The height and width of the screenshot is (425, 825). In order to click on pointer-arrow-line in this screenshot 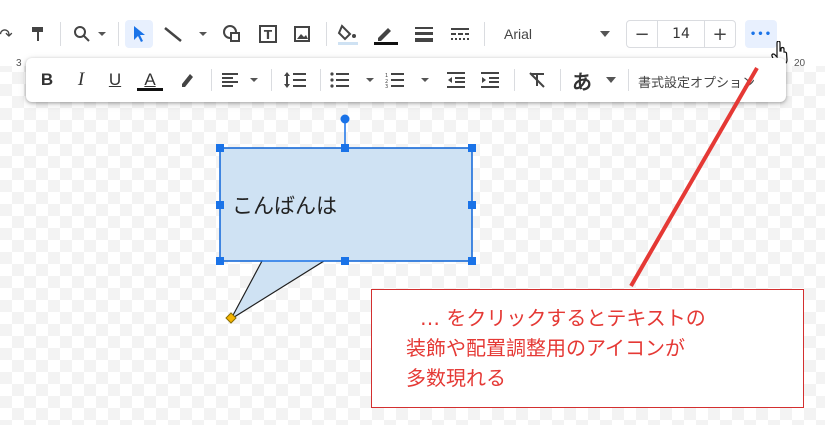, I will do `click(694, 177)`.